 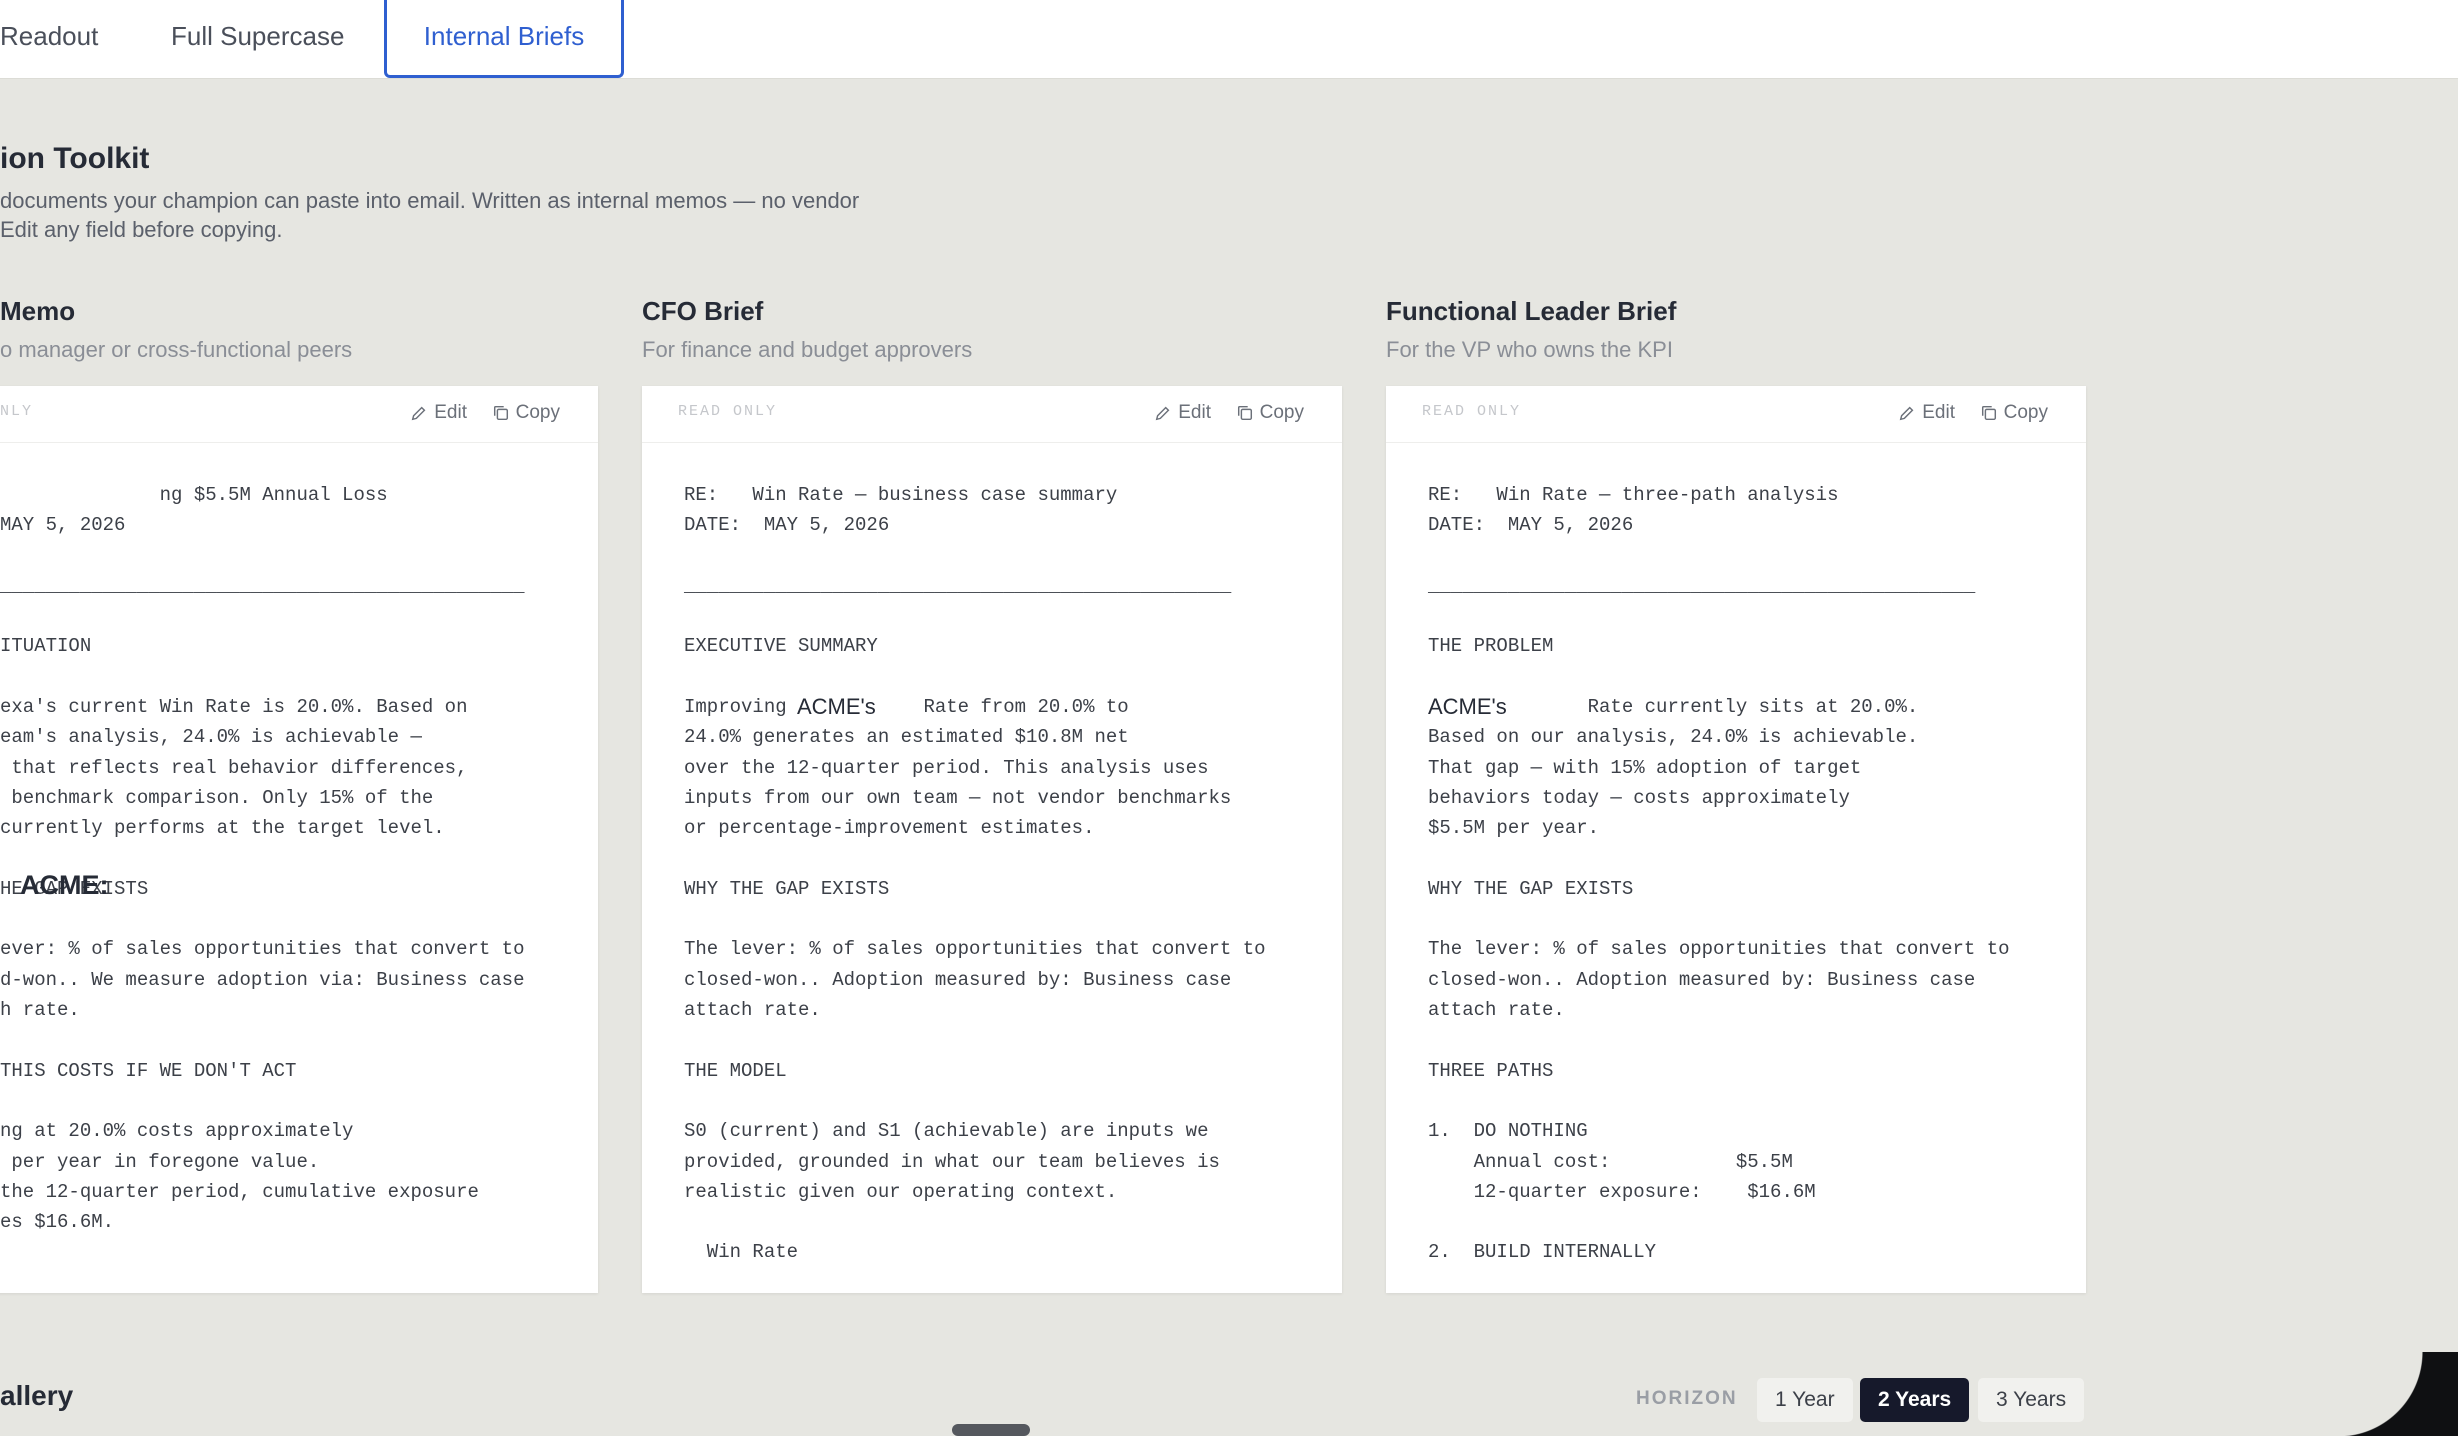 I want to click on tab-internal-briefs: Internal Briefs, so click(x=504, y=39).